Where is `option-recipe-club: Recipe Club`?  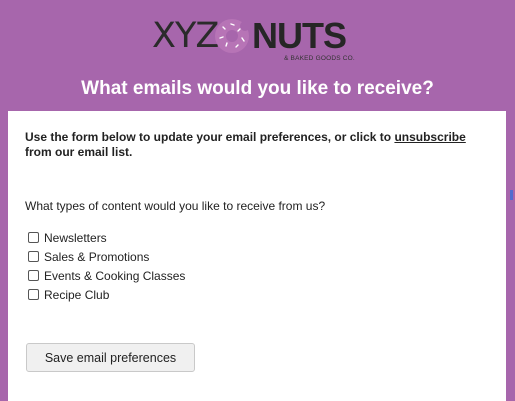 option-recipe-club: Recipe Club is located at coordinates (106, 294).